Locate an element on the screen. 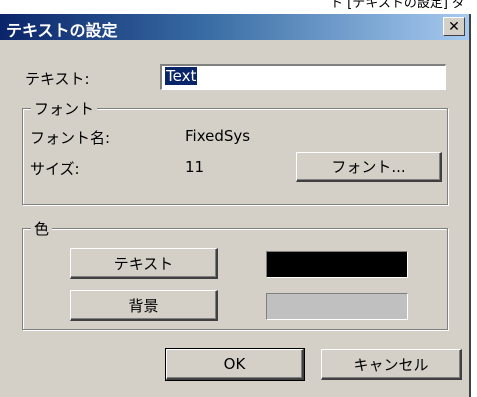 This screenshot has width=477, height=397. font-group-title: フォント is located at coordinates (64, 108).